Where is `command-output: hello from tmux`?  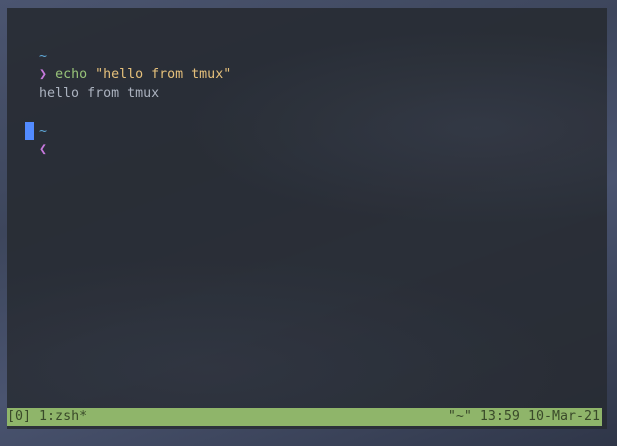
command-output: hello from tmux is located at coordinates (99, 93).